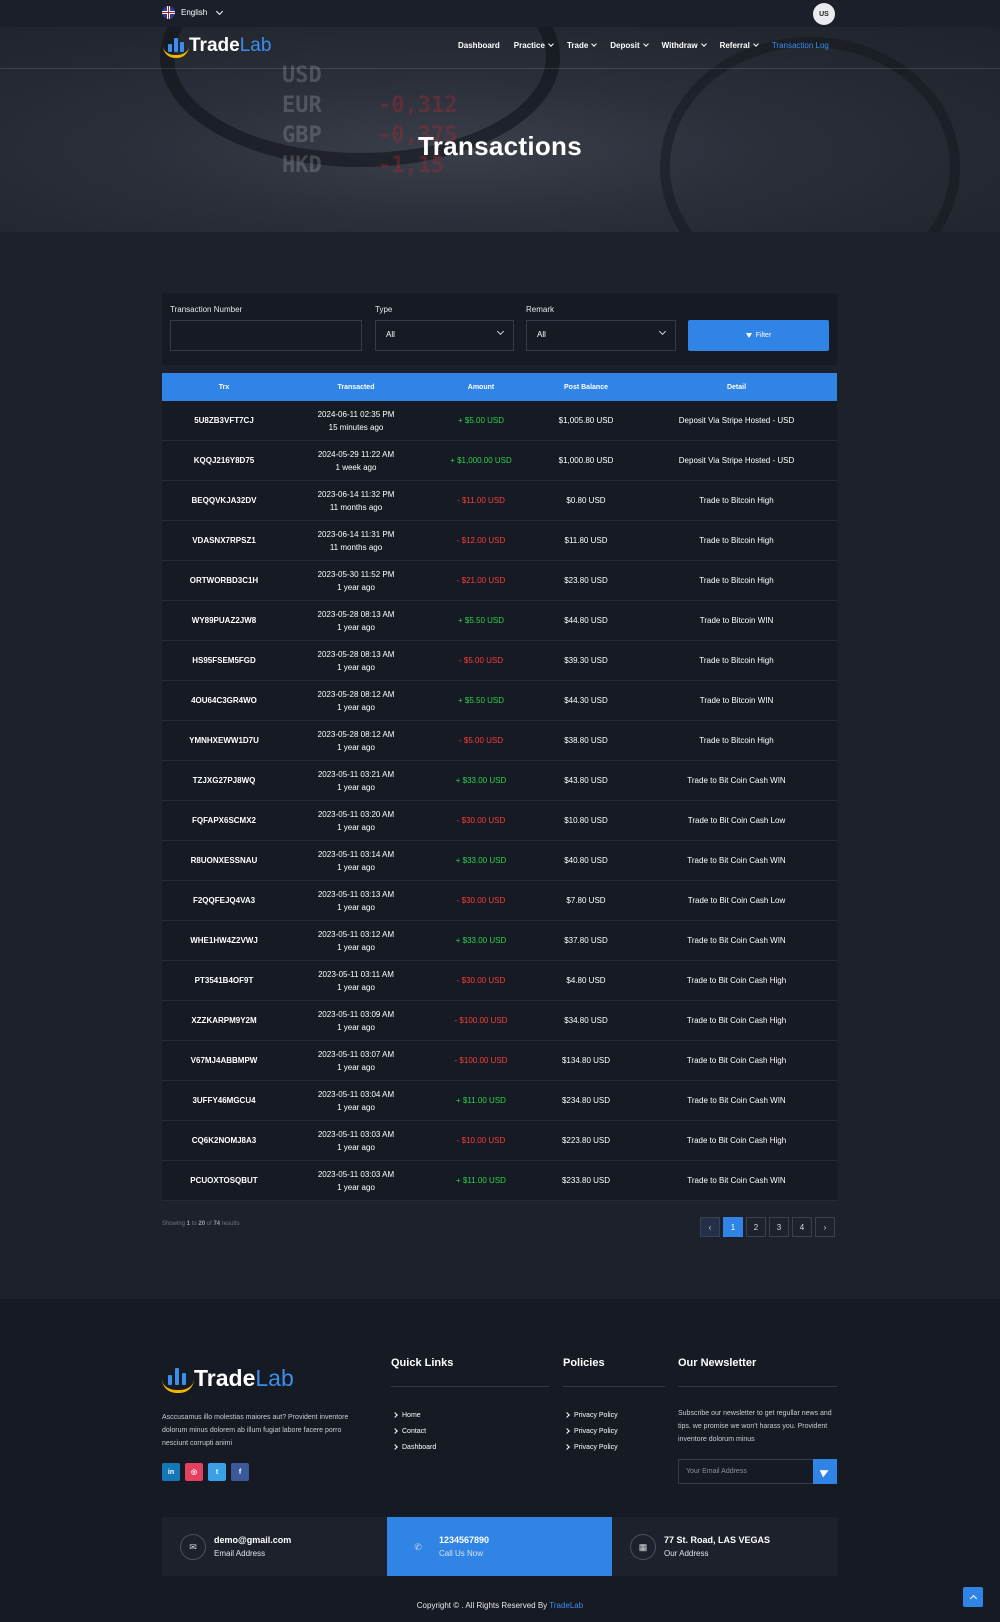  I want to click on social-links: in ◎ t f, so click(205, 1472).